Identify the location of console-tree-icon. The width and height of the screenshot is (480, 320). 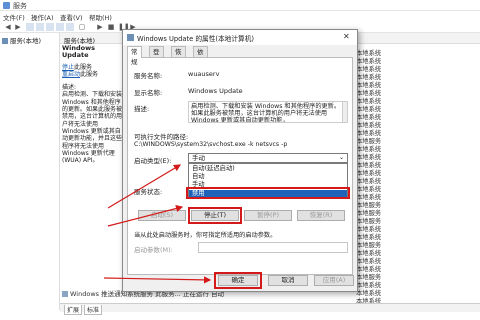
(30, 27).